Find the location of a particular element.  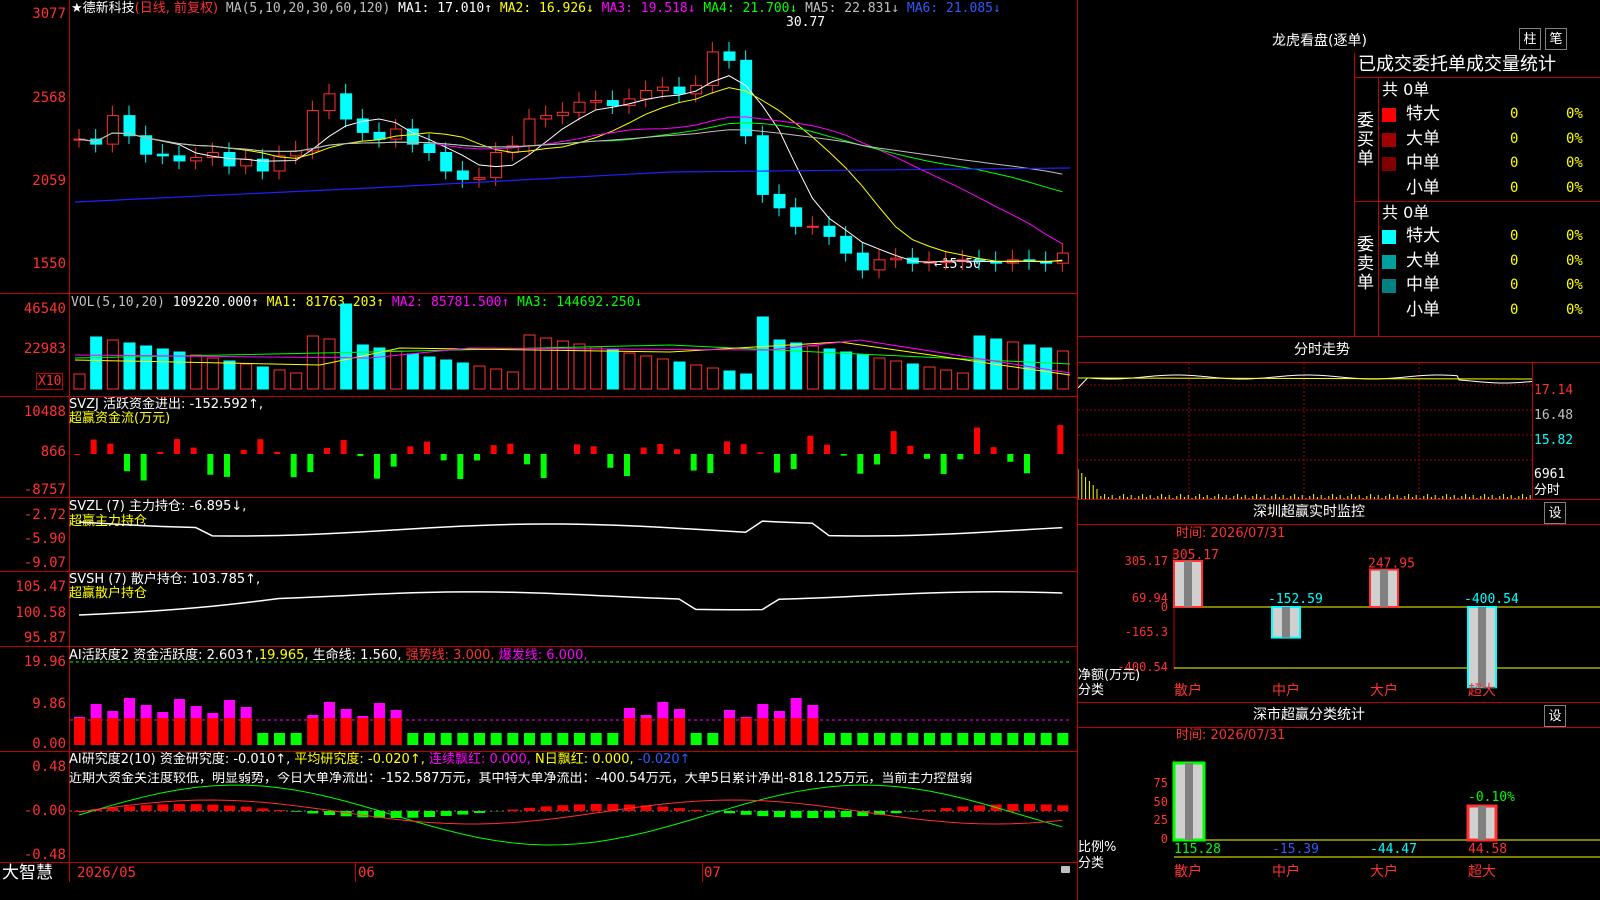

class-axis-label: 50 is located at coordinates (1161, 802).